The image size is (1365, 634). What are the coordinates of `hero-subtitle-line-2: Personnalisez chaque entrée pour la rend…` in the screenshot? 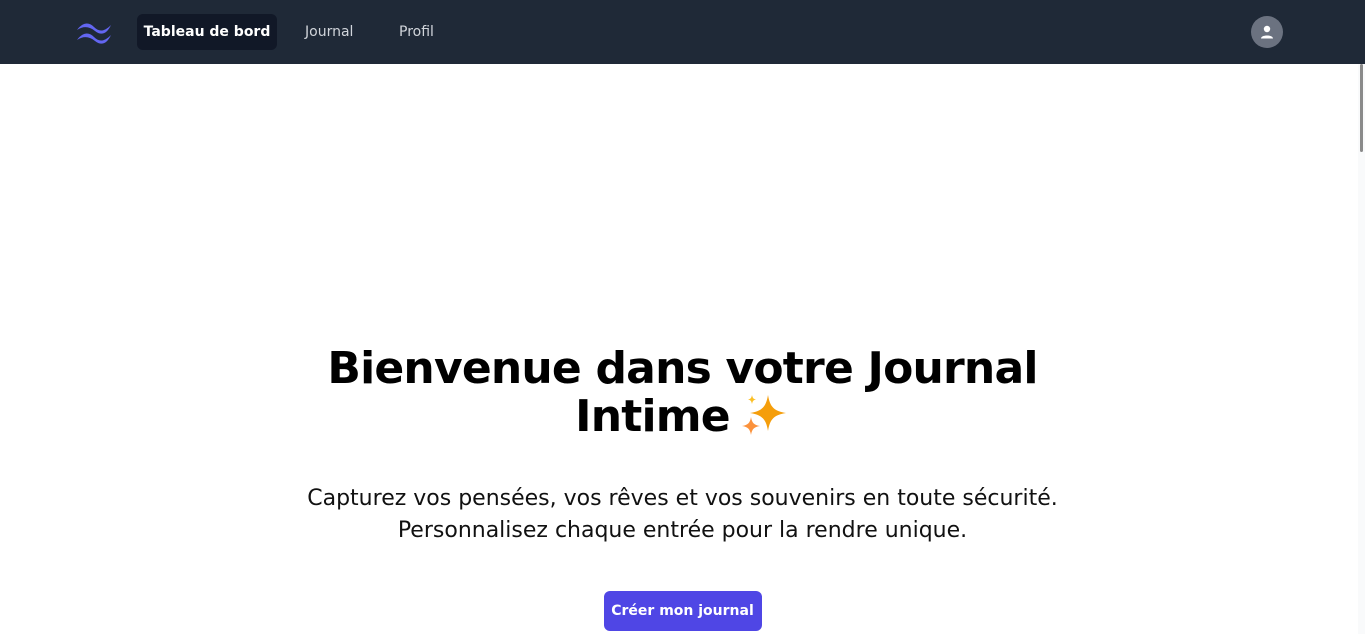 It's located at (682, 530).